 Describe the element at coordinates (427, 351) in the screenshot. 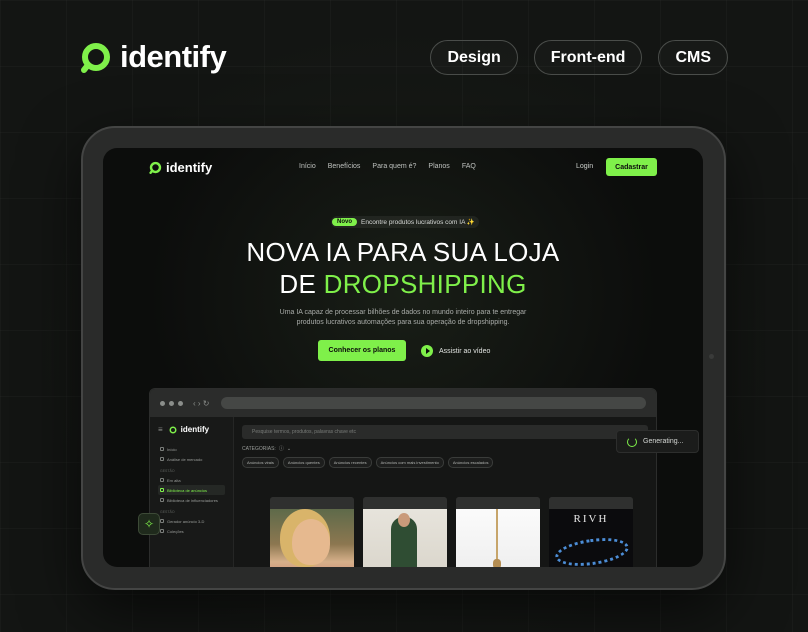

I see `play-icon` at that location.